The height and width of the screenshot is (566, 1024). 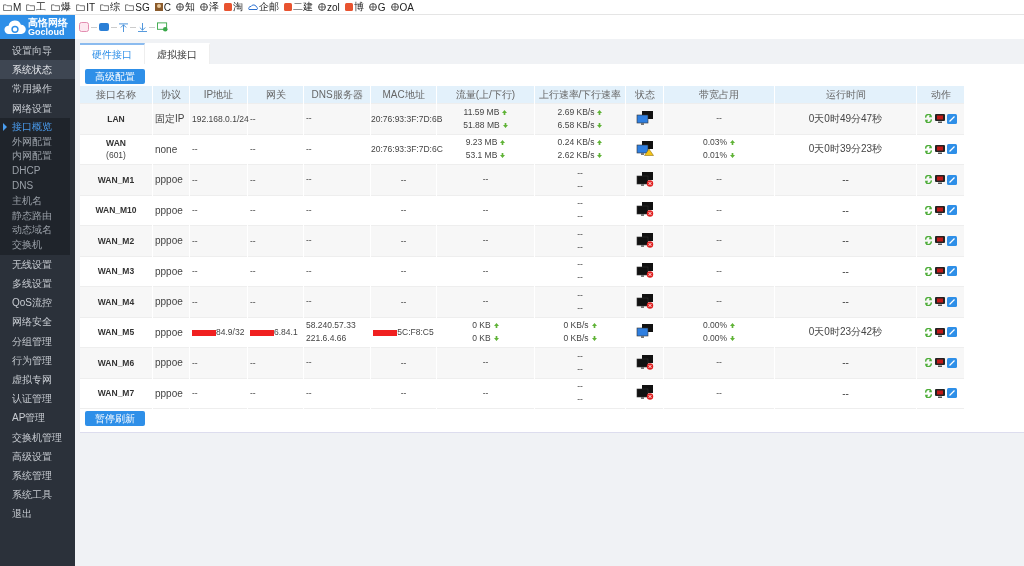 I want to click on bookmark-link: M, so click(x=12, y=7).